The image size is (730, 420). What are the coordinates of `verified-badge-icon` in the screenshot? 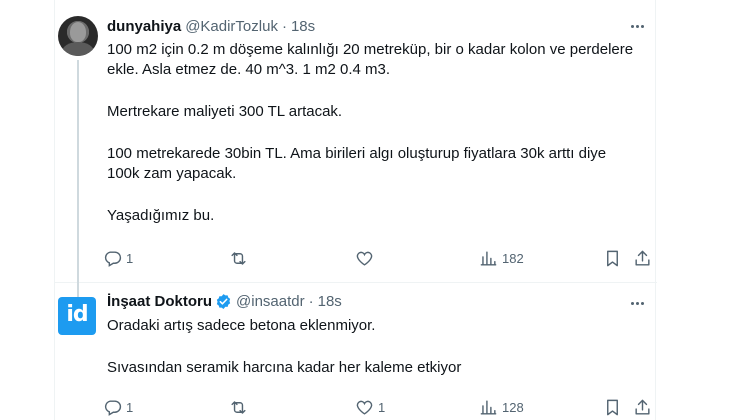 It's located at (223, 301).